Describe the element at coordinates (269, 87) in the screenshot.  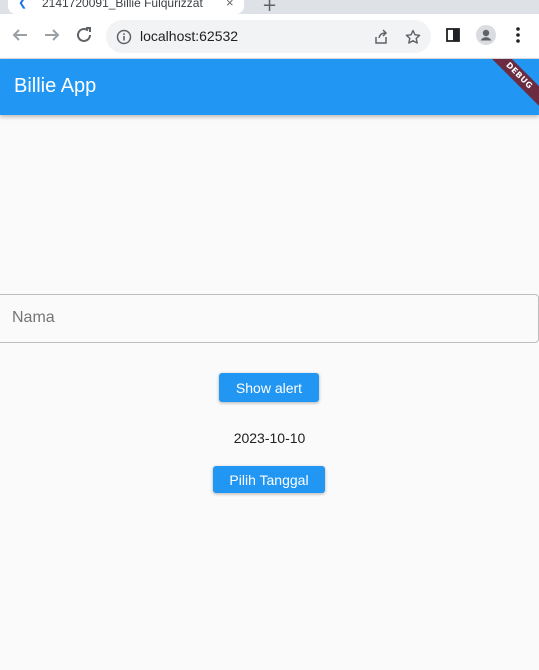
I see `app-bar: Billie App DEBUG` at that location.